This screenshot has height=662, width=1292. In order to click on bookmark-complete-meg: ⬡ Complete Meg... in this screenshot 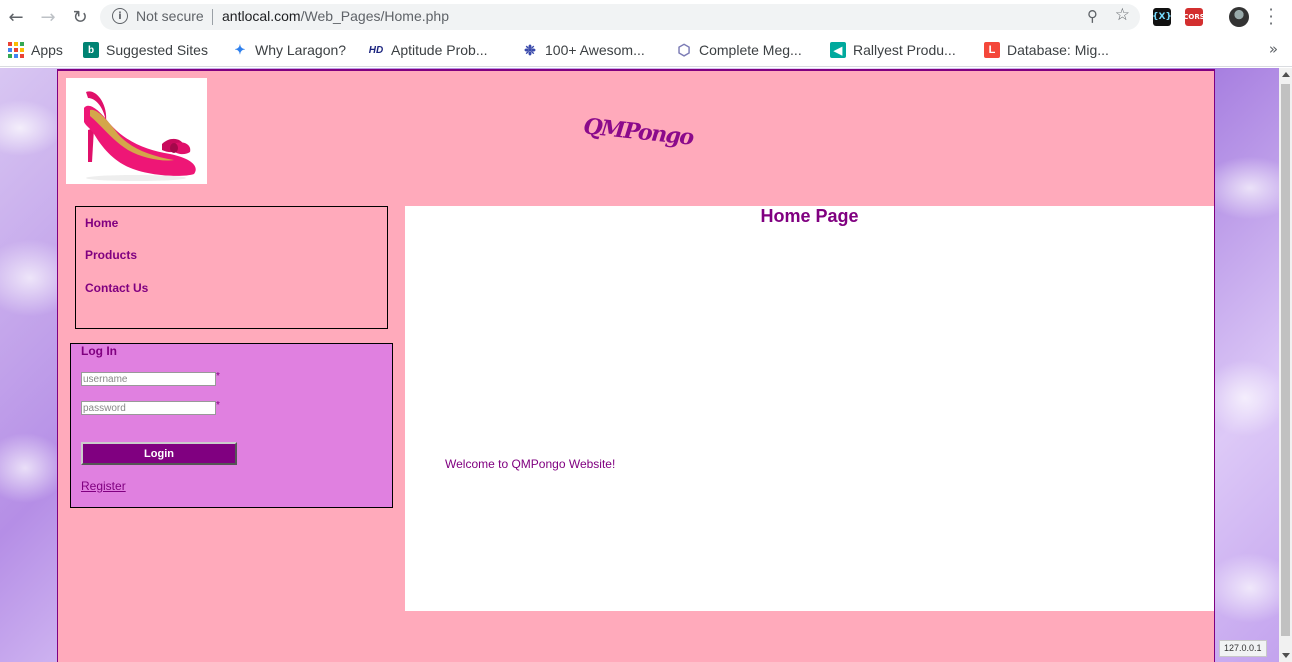, I will do `click(739, 50)`.